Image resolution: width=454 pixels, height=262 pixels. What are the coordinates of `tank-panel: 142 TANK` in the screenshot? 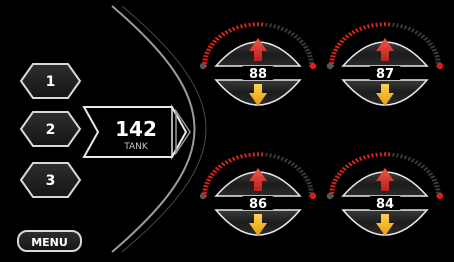 It's located at (137, 132).